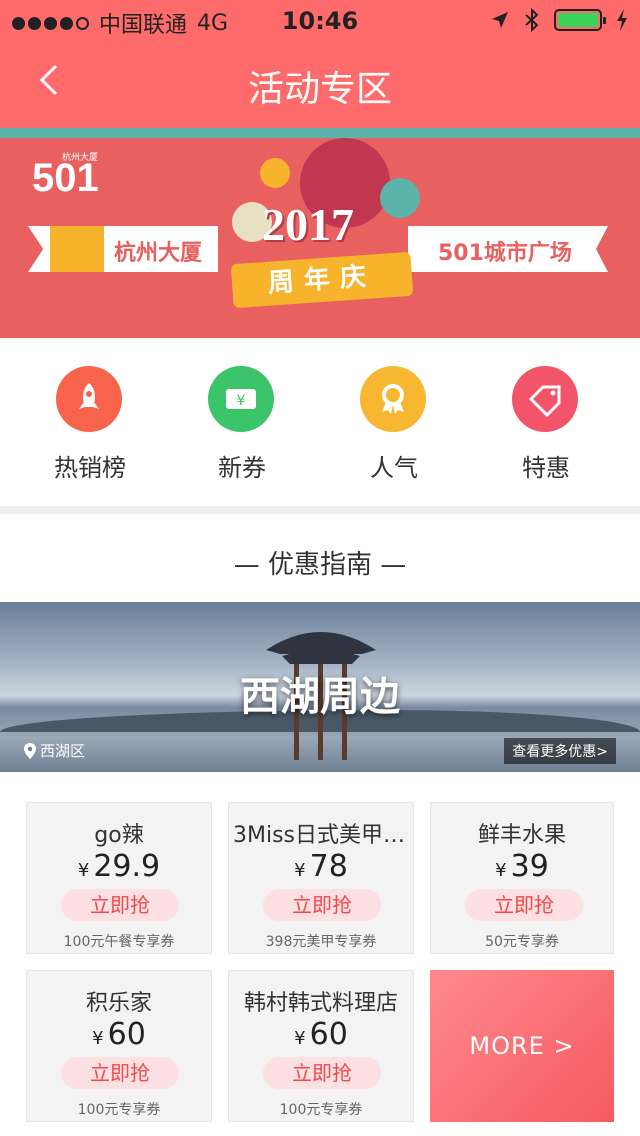  Describe the element at coordinates (89, 399) in the screenshot. I see `rocket-icon` at that location.